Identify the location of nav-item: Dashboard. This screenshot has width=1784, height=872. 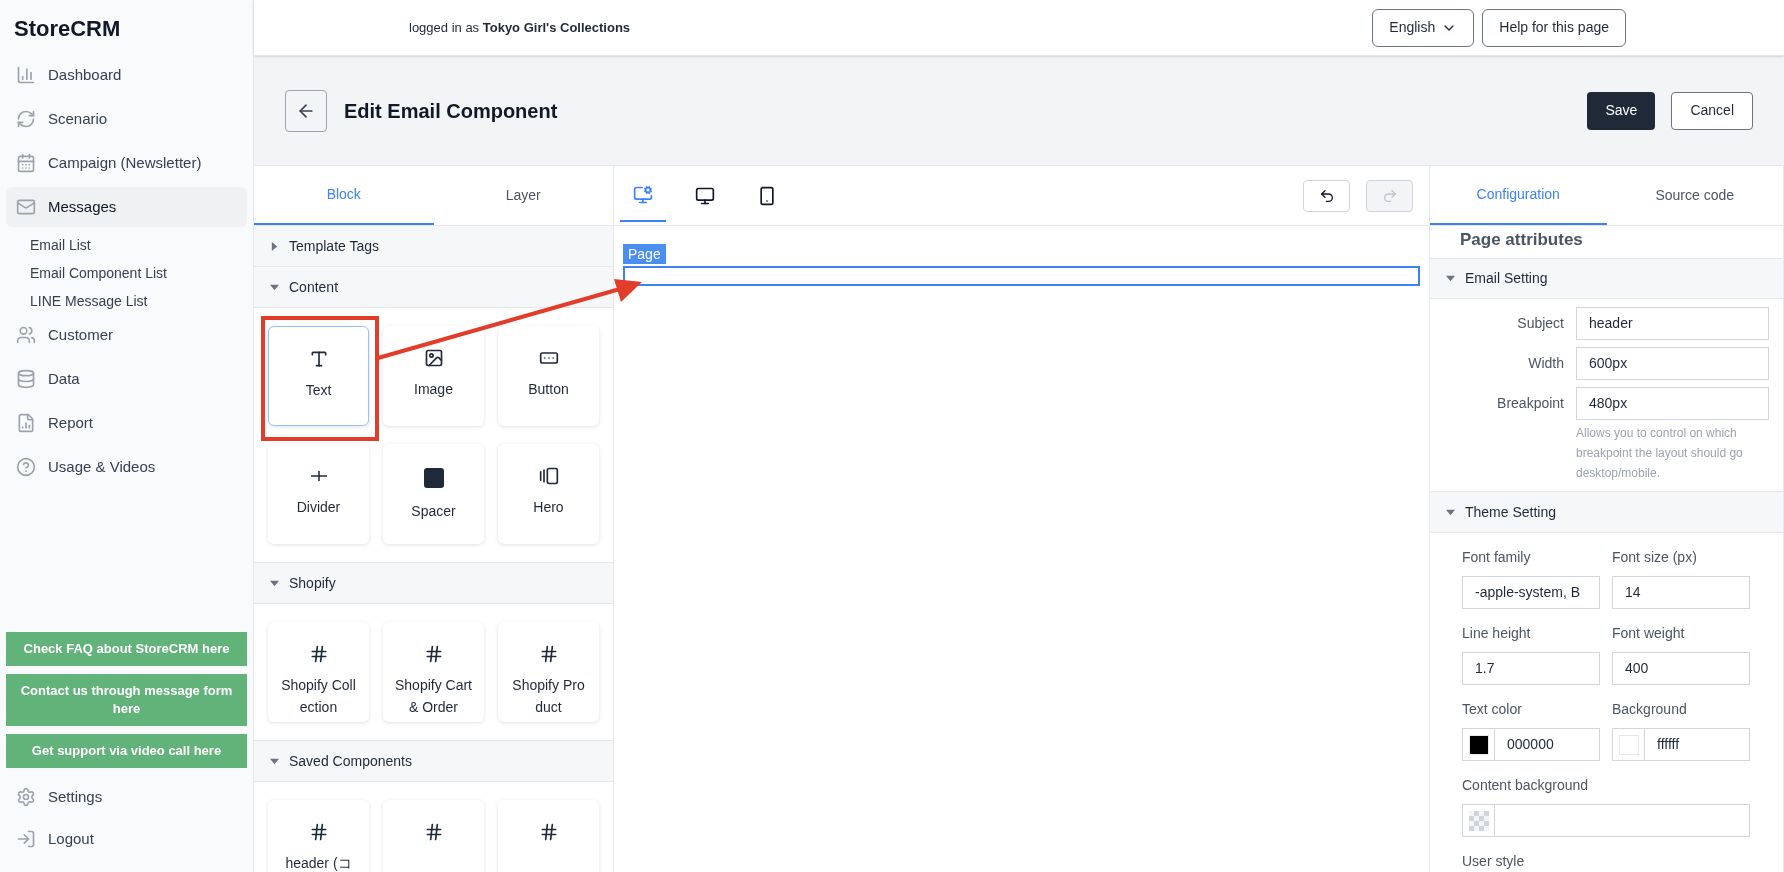
(126, 75).